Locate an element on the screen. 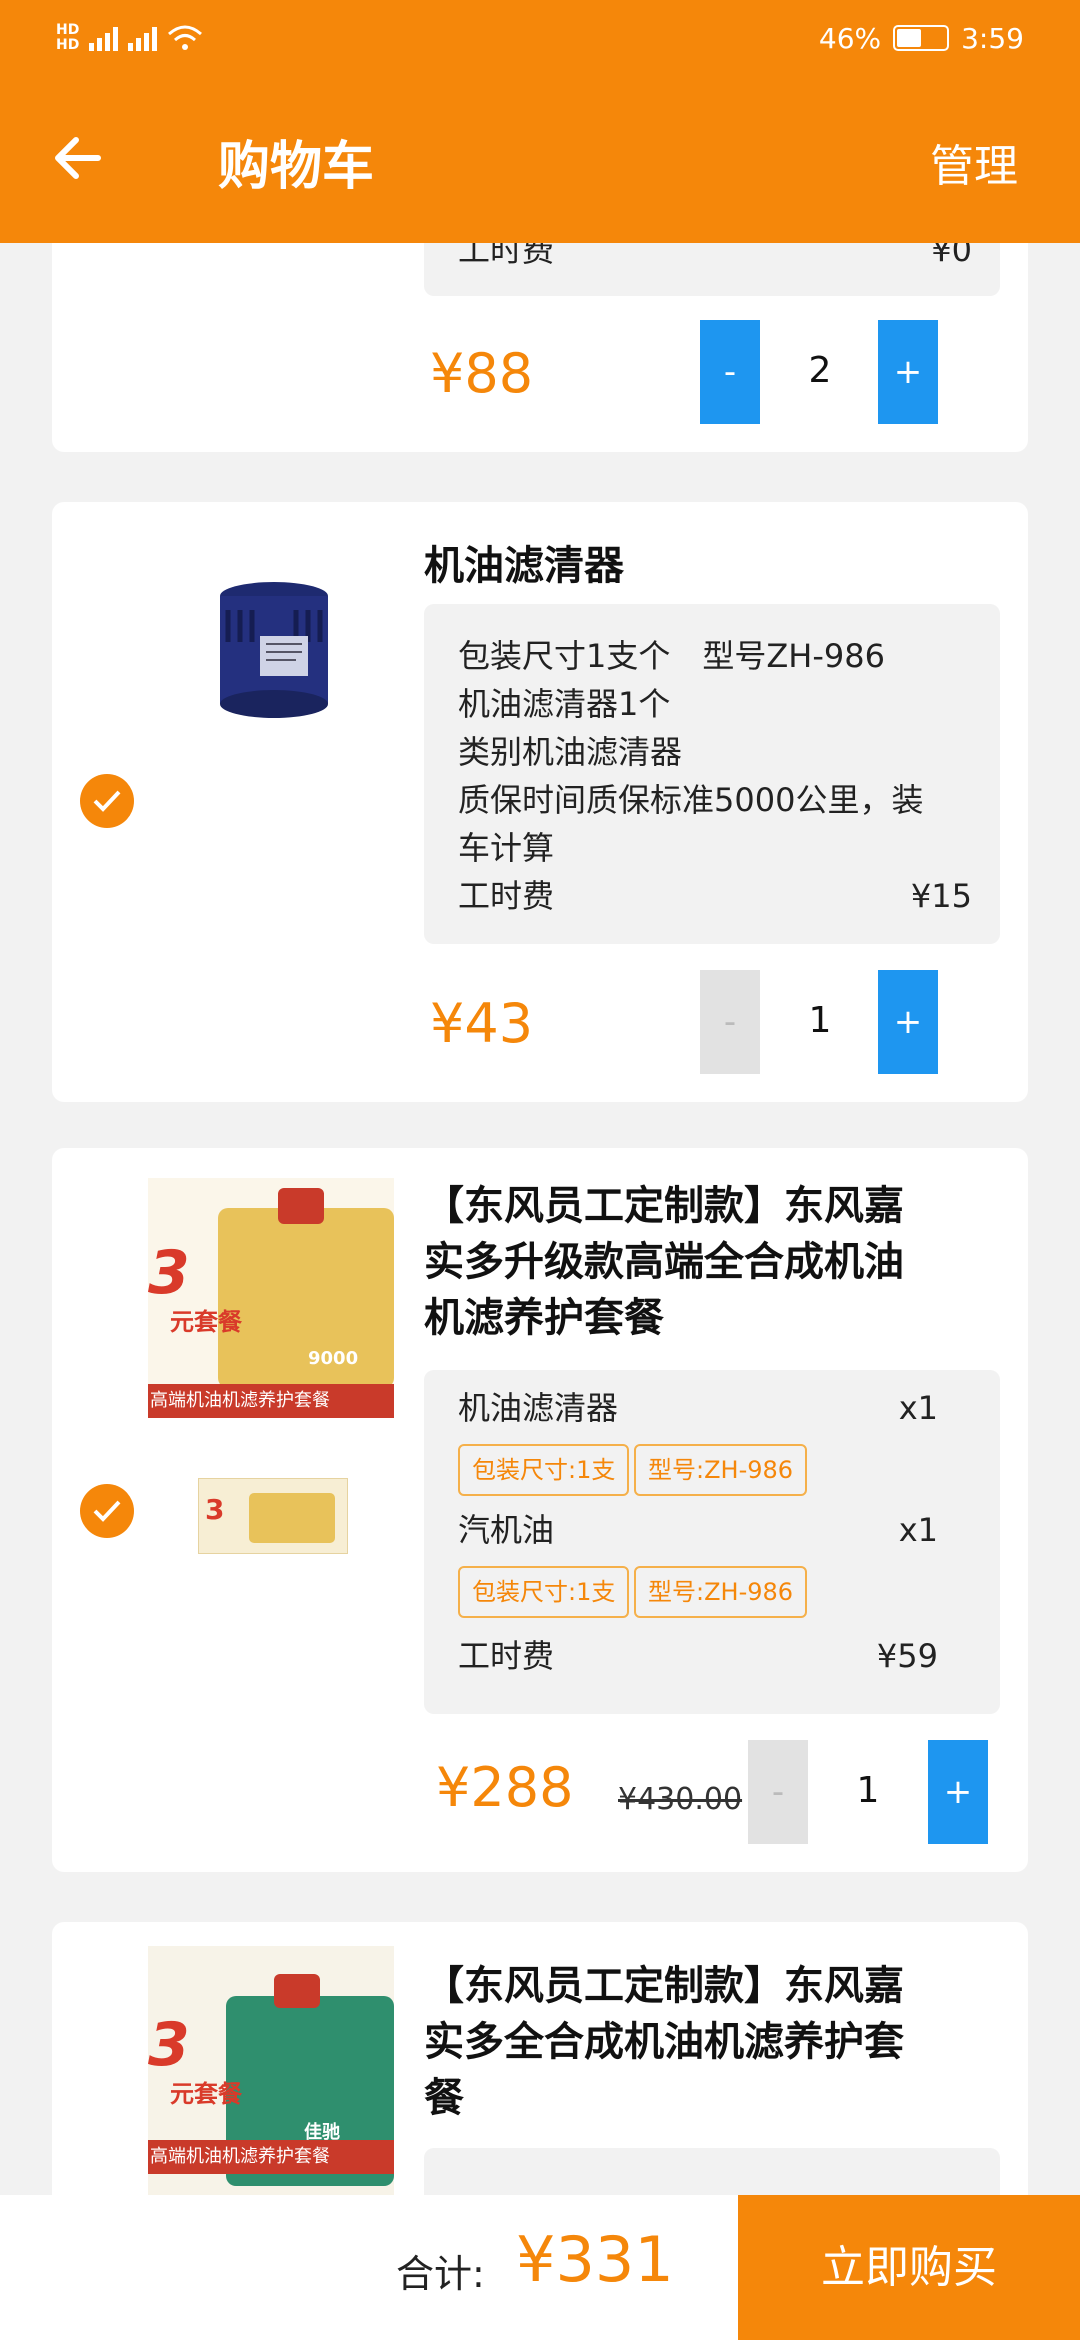  wifi-icon is located at coordinates (185, 37).